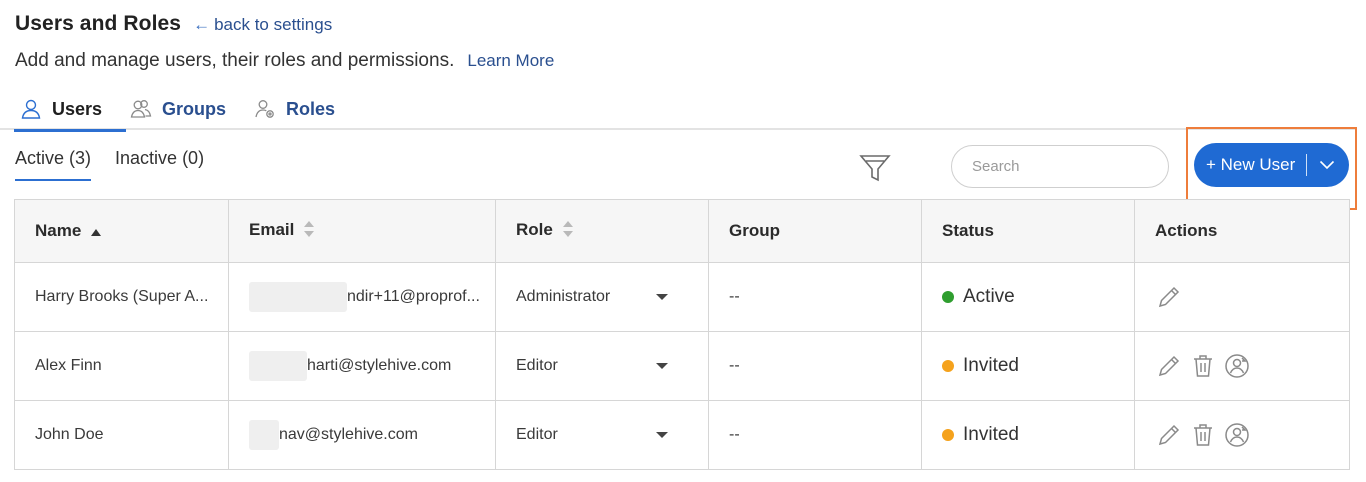 The width and height of the screenshot is (1366, 482). I want to click on user-email-cell: harti@stylehive.com, so click(362, 366).